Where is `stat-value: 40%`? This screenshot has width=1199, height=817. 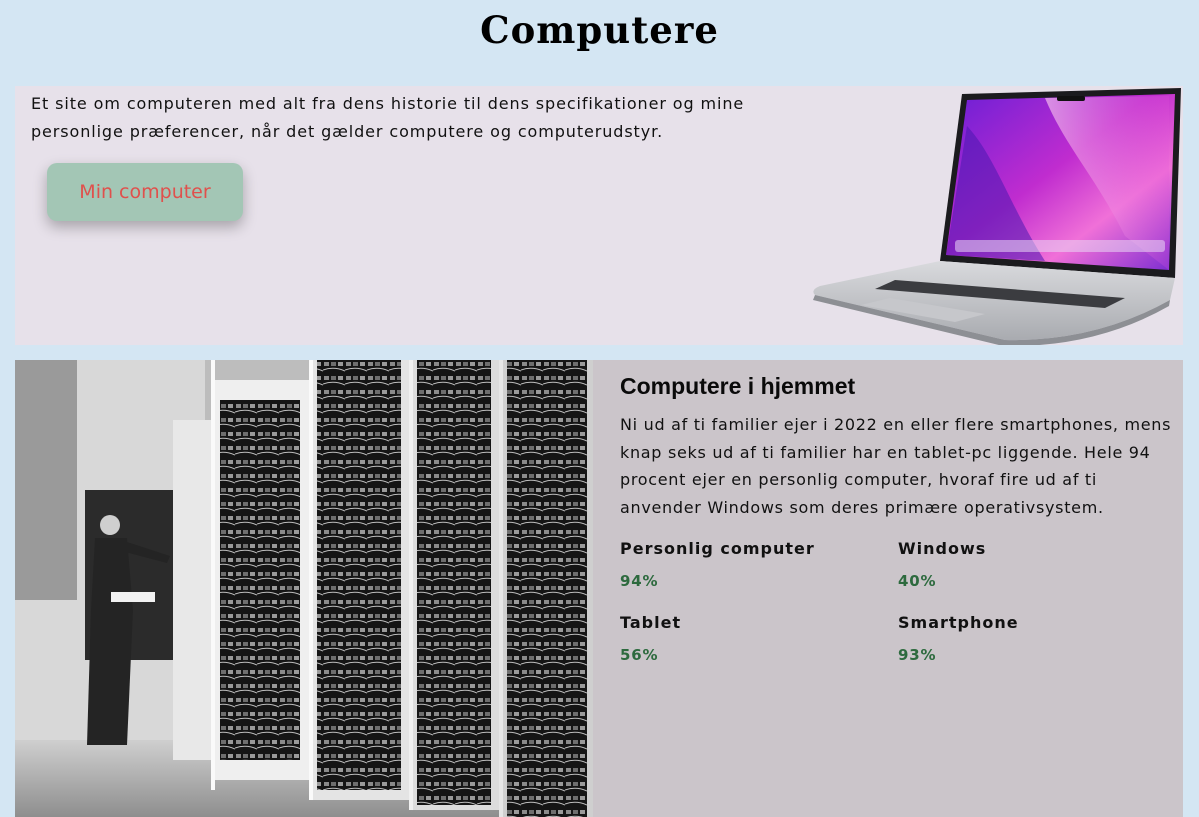
stat-value: 40% is located at coordinates (917, 581).